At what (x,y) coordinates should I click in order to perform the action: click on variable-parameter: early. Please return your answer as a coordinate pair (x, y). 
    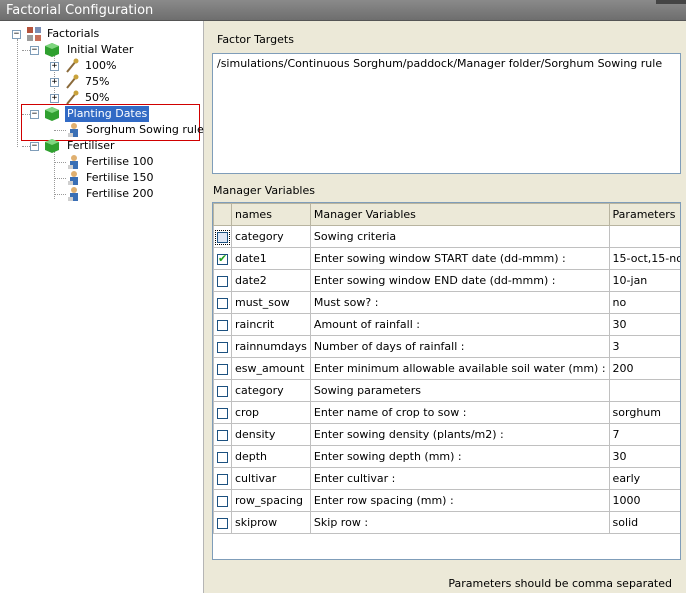
    Looking at the image, I should click on (644, 478).